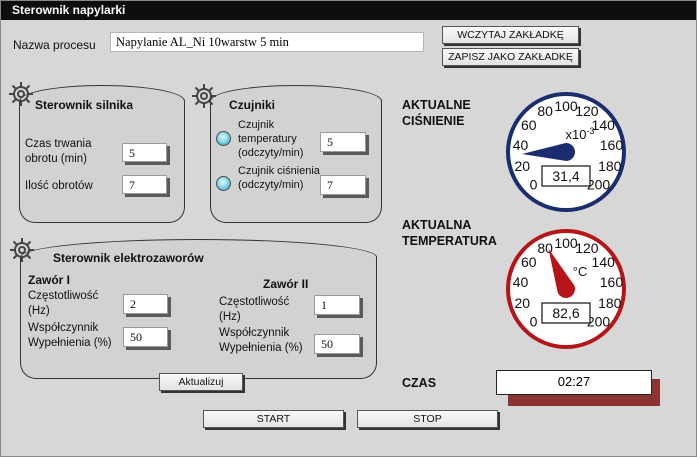  What do you see at coordinates (54, 45) in the screenshot?
I see `process-name-label: Nazwa procesu` at bounding box center [54, 45].